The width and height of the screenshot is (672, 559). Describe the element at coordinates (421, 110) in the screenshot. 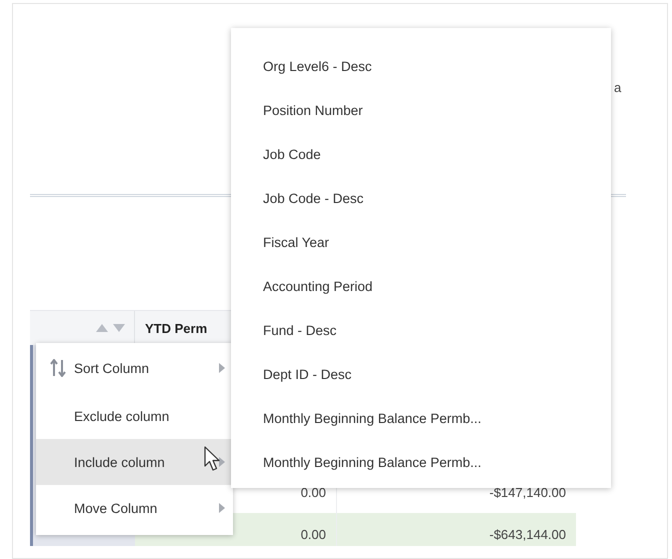

I see `menu-item: Position Number` at that location.